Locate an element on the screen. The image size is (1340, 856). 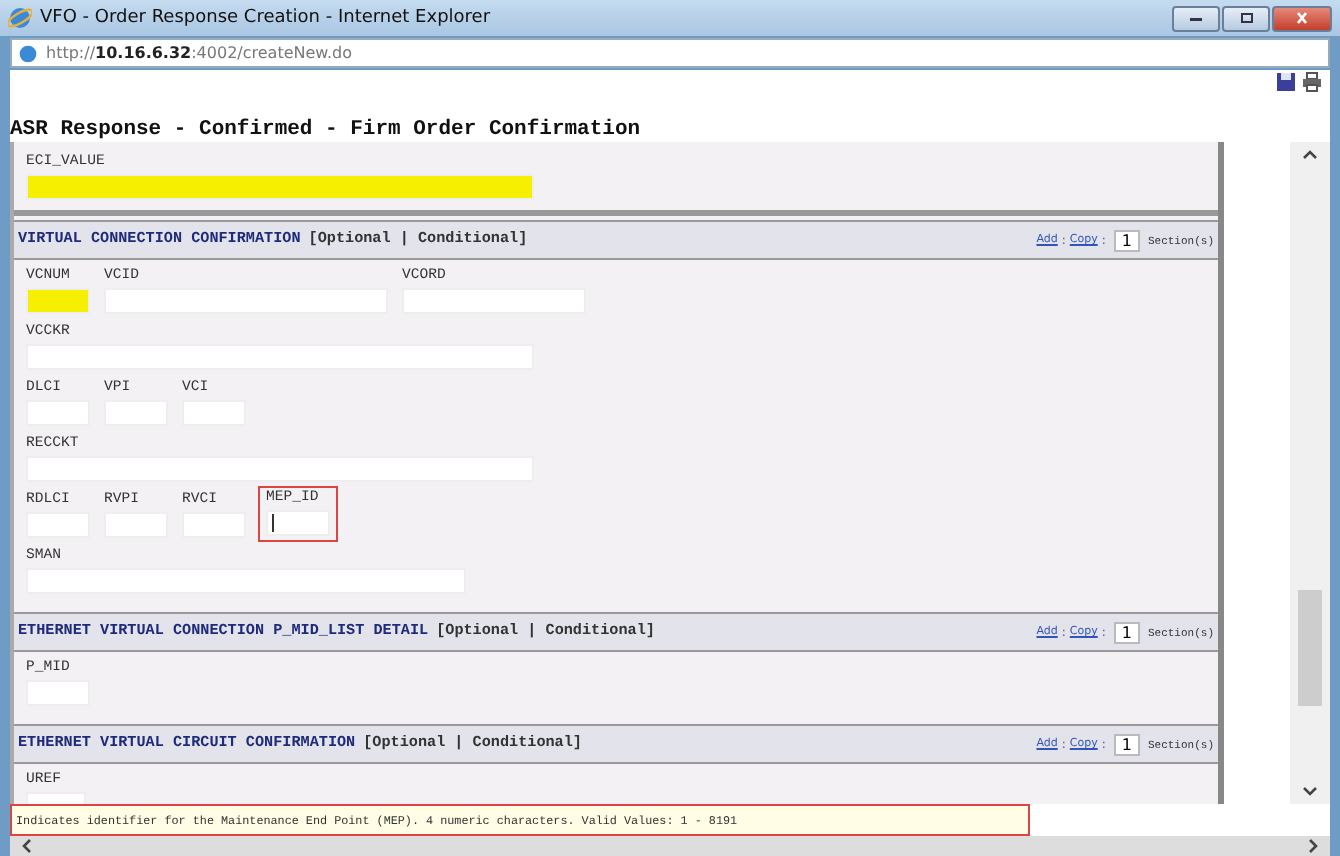
window-title: VFO - Order Response Creation - Internet Explorer is located at coordinates (265, 18).